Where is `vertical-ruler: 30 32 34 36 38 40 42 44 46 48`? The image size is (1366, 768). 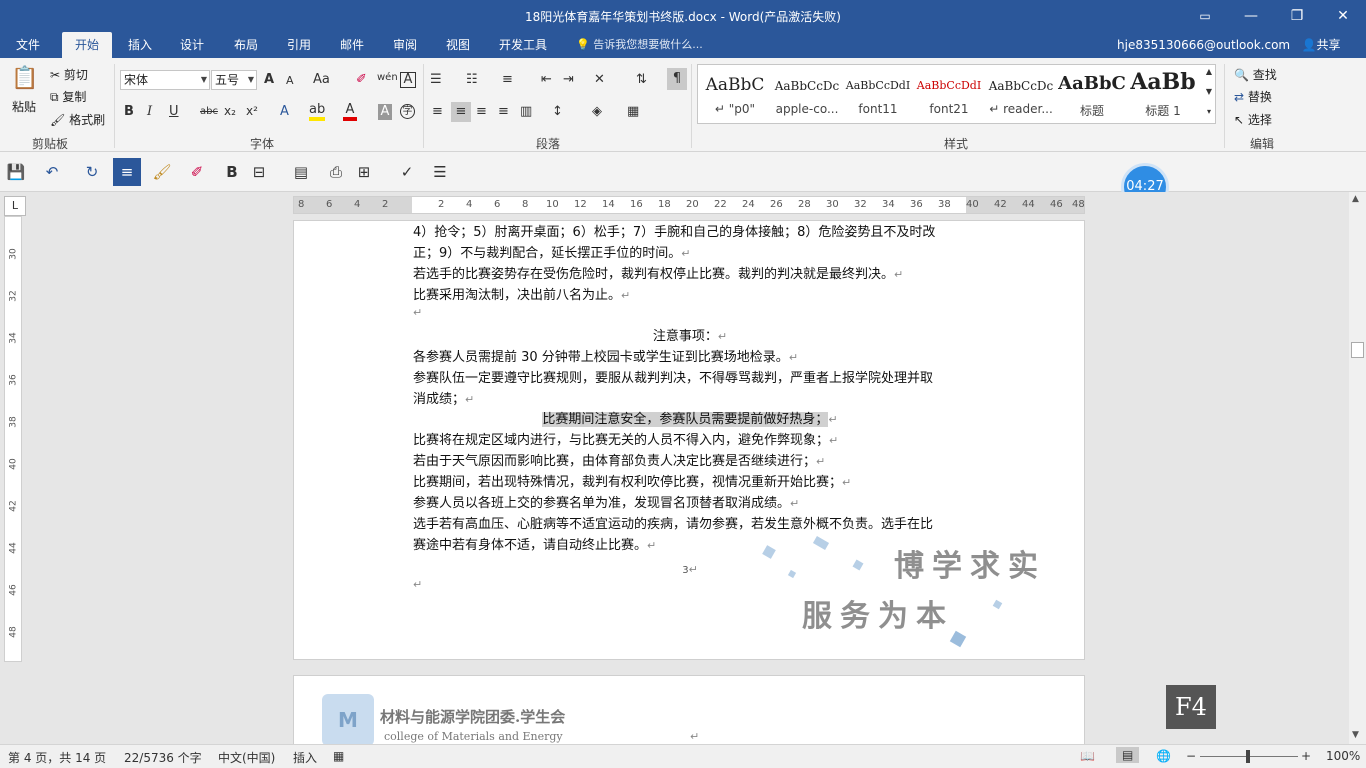 vertical-ruler: 30 32 34 36 38 40 42 44 46 48 is located at coordinates (13, 439).